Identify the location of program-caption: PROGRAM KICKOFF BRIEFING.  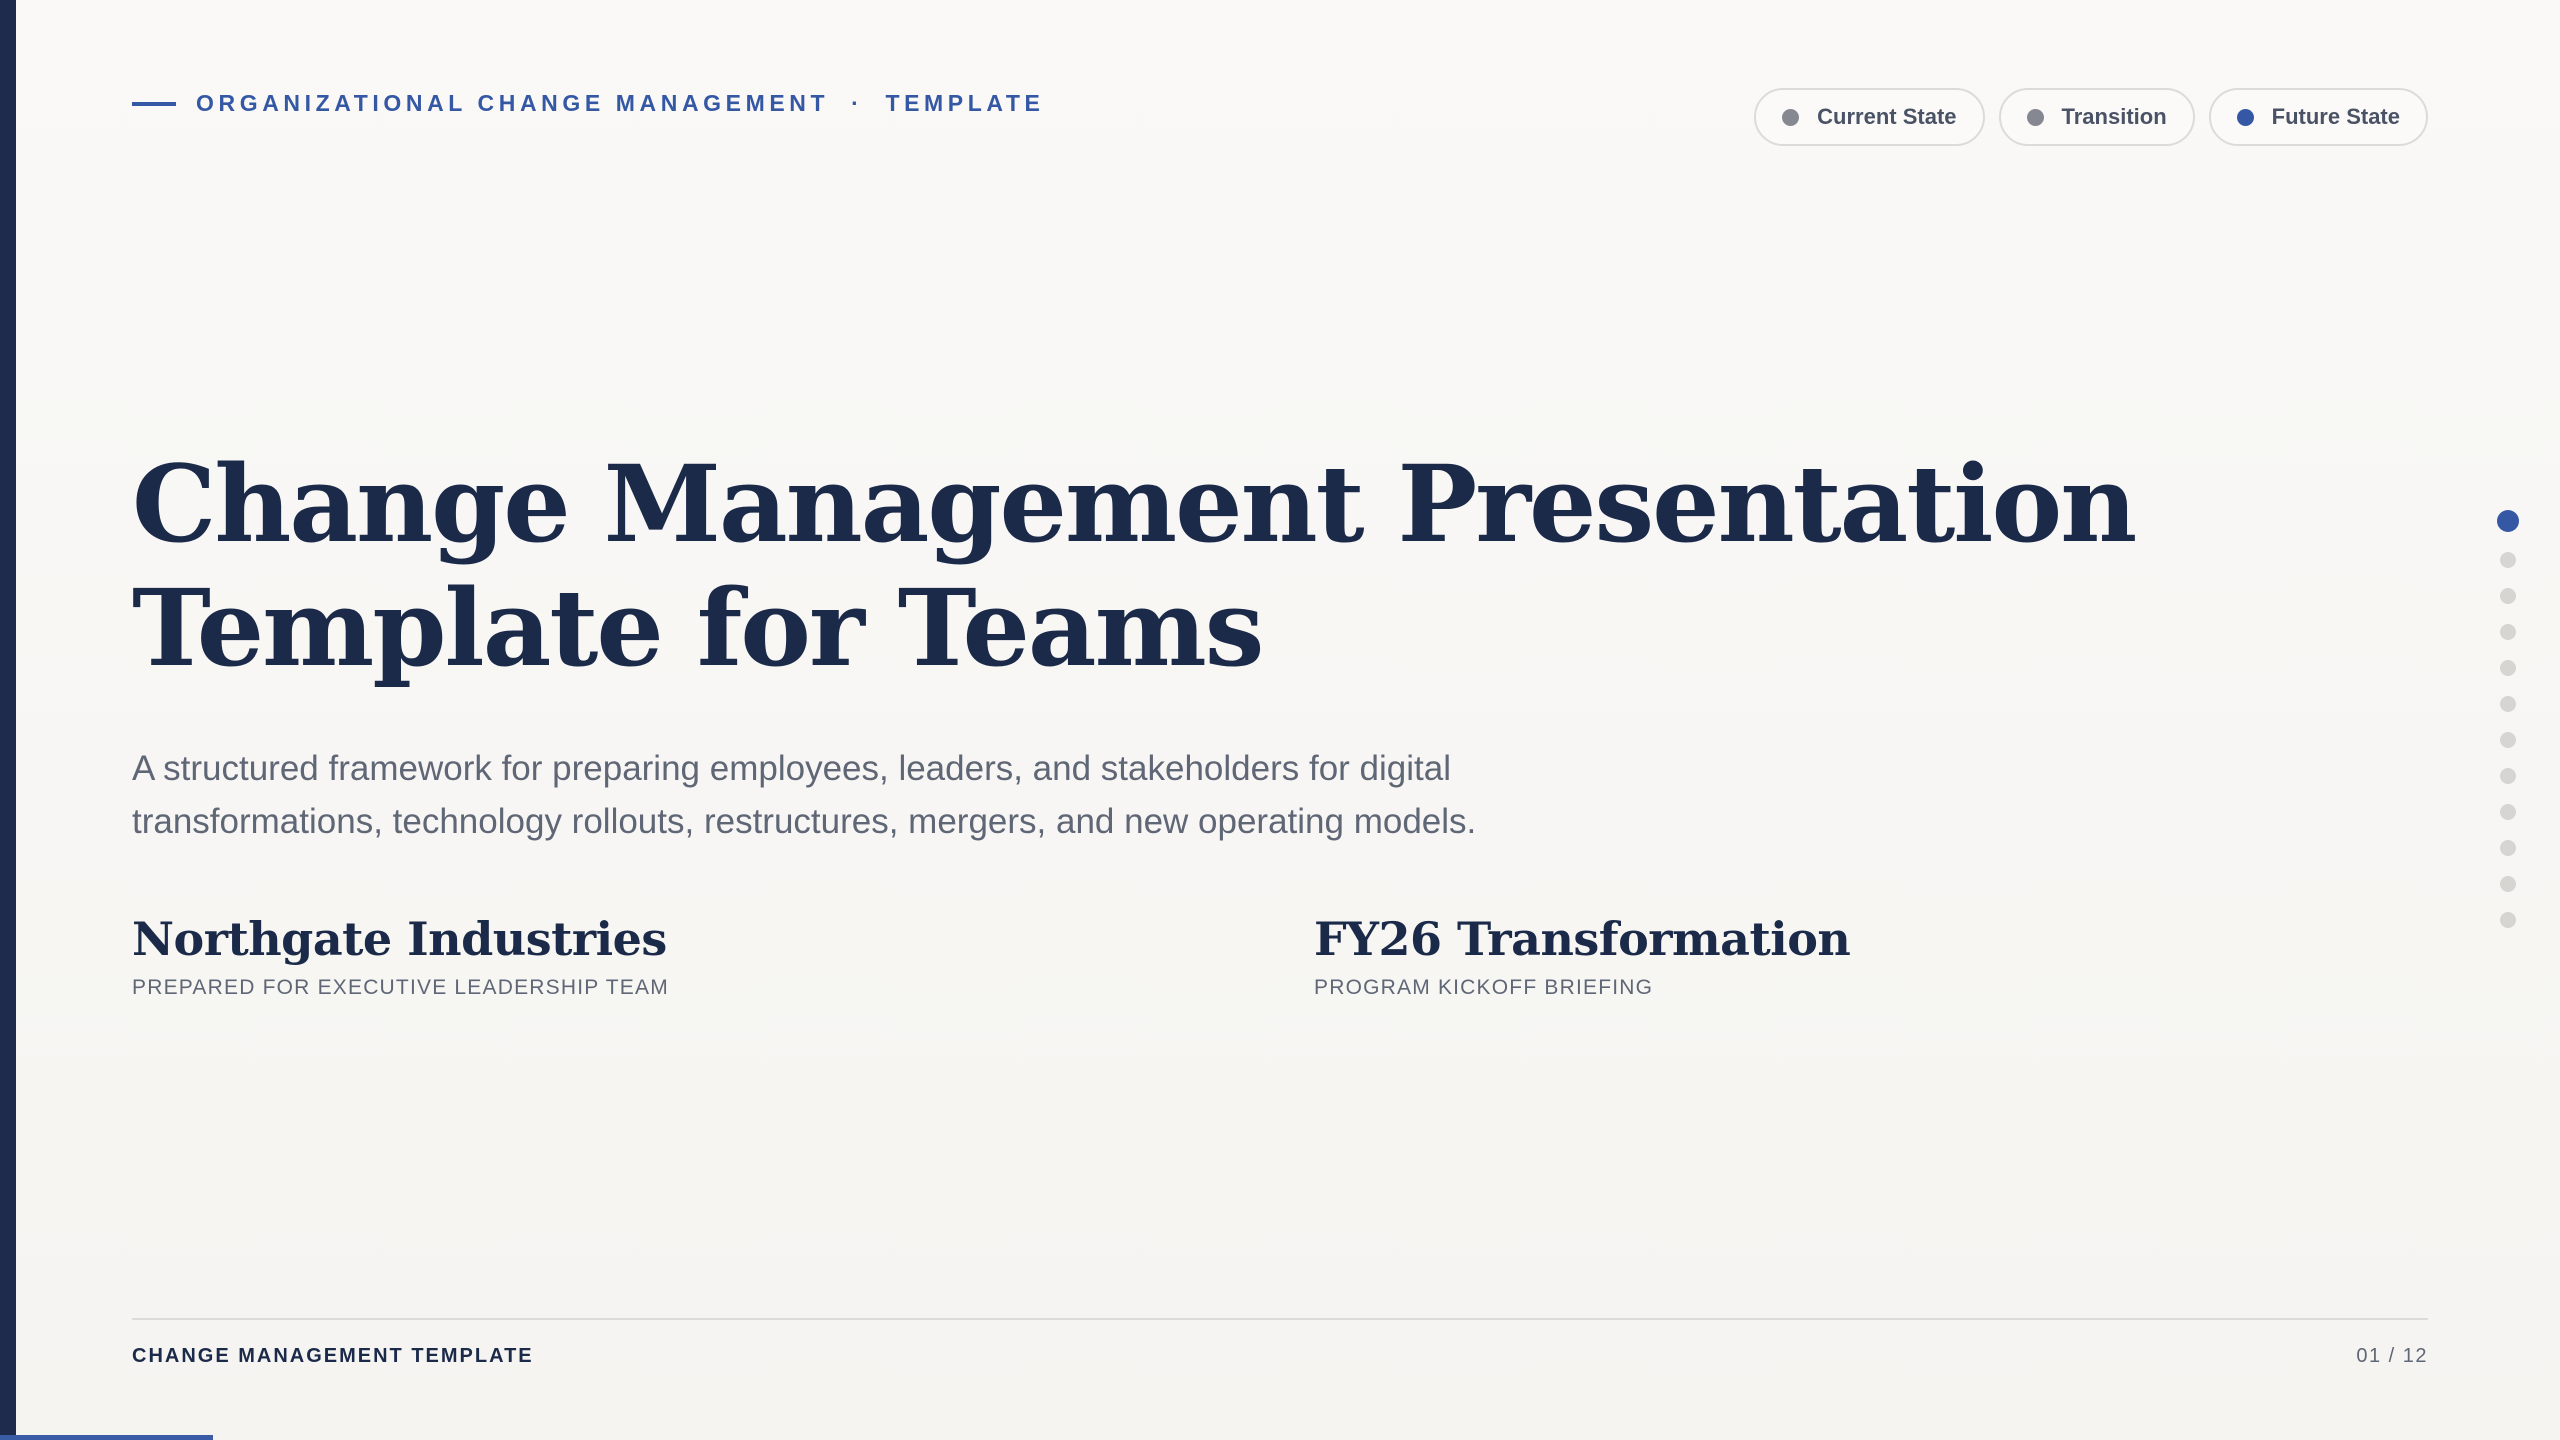
(1484, 987).